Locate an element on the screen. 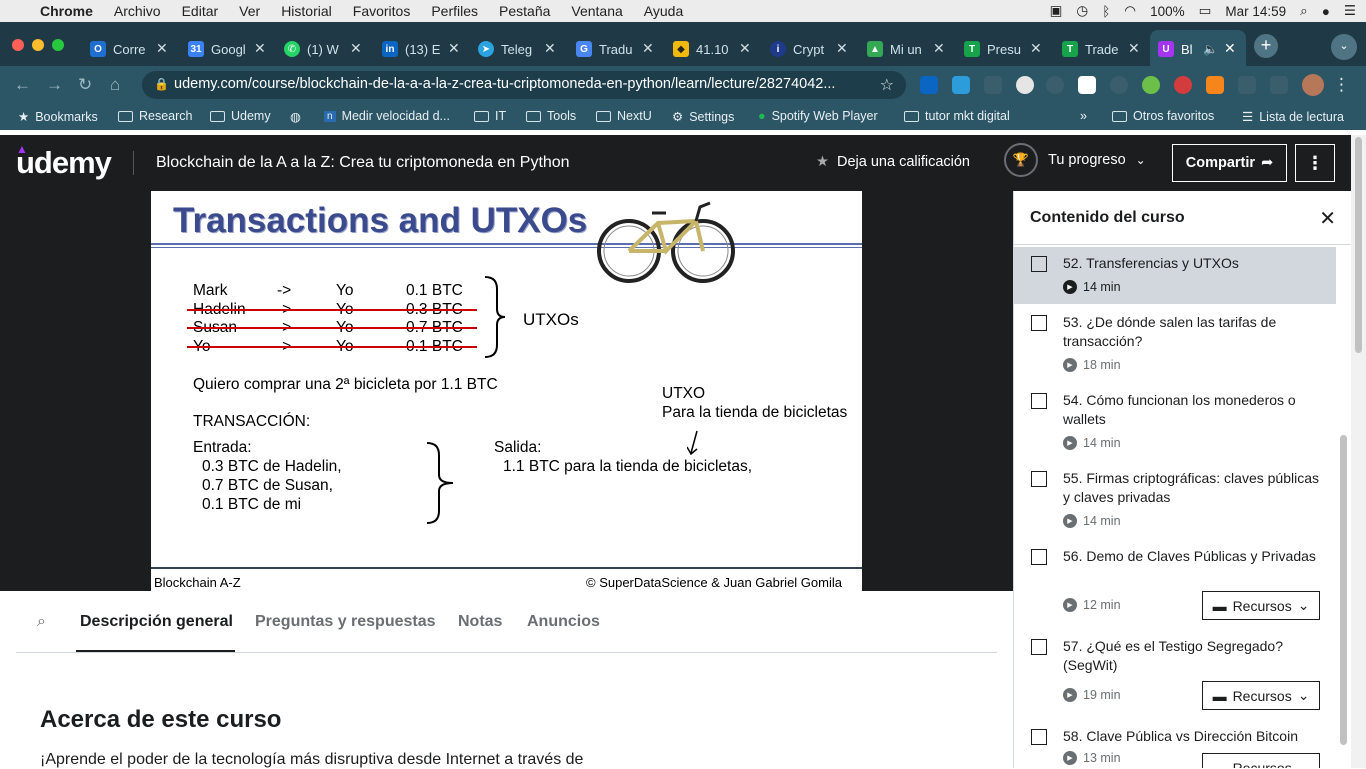 The image size is (1366, 769). menu-pestana: Pestaña is located at coordinates (524, 11).